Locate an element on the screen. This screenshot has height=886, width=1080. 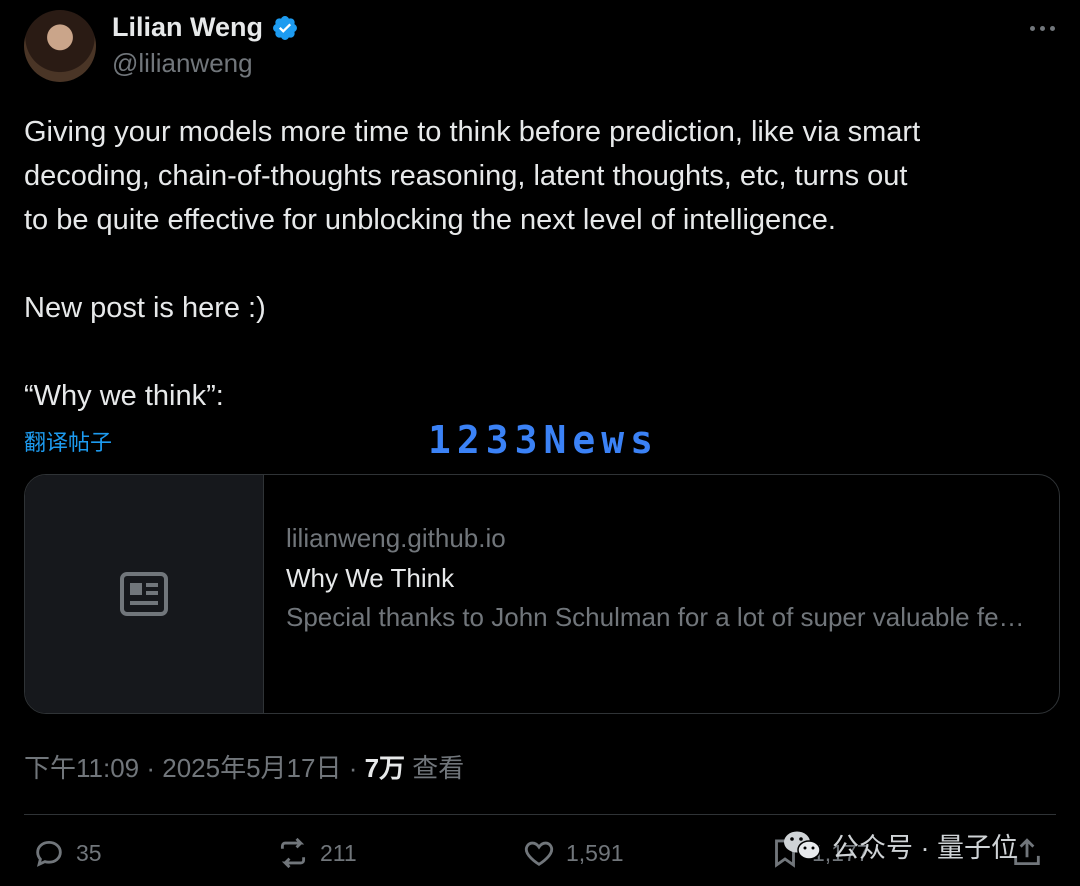
author-handle: @lilianweng is located at coordinates (182, 63).